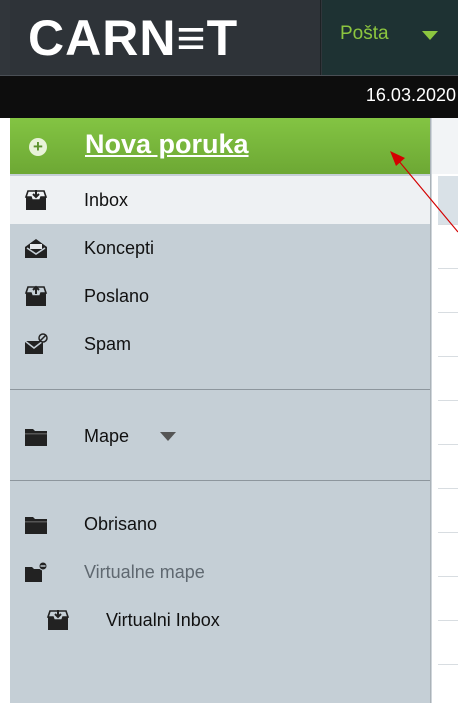 The height and width of the screenshot is (703, 458). Describe the element at coordinates (220, 200) in the screenshot. I see `sidebar-item-inbox: Inbox` at that location.